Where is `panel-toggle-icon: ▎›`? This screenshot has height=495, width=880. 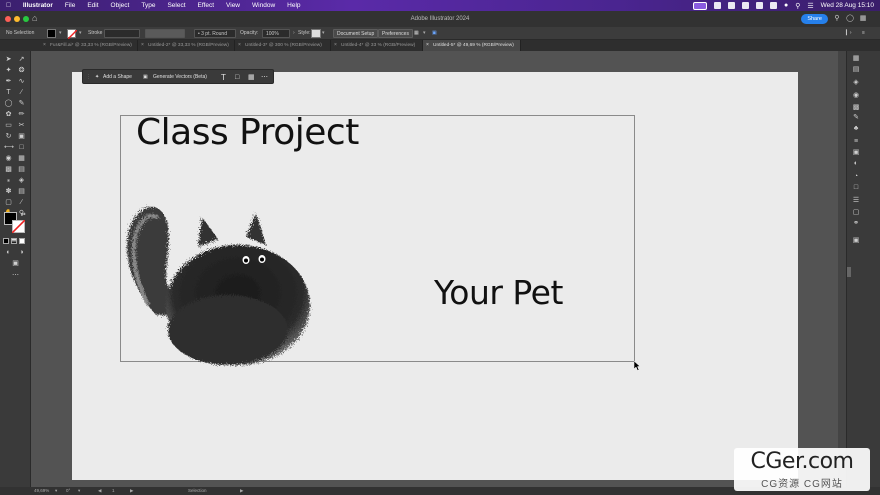 panel-toggle-icon: ▎› is located at coordinates (849, 33).